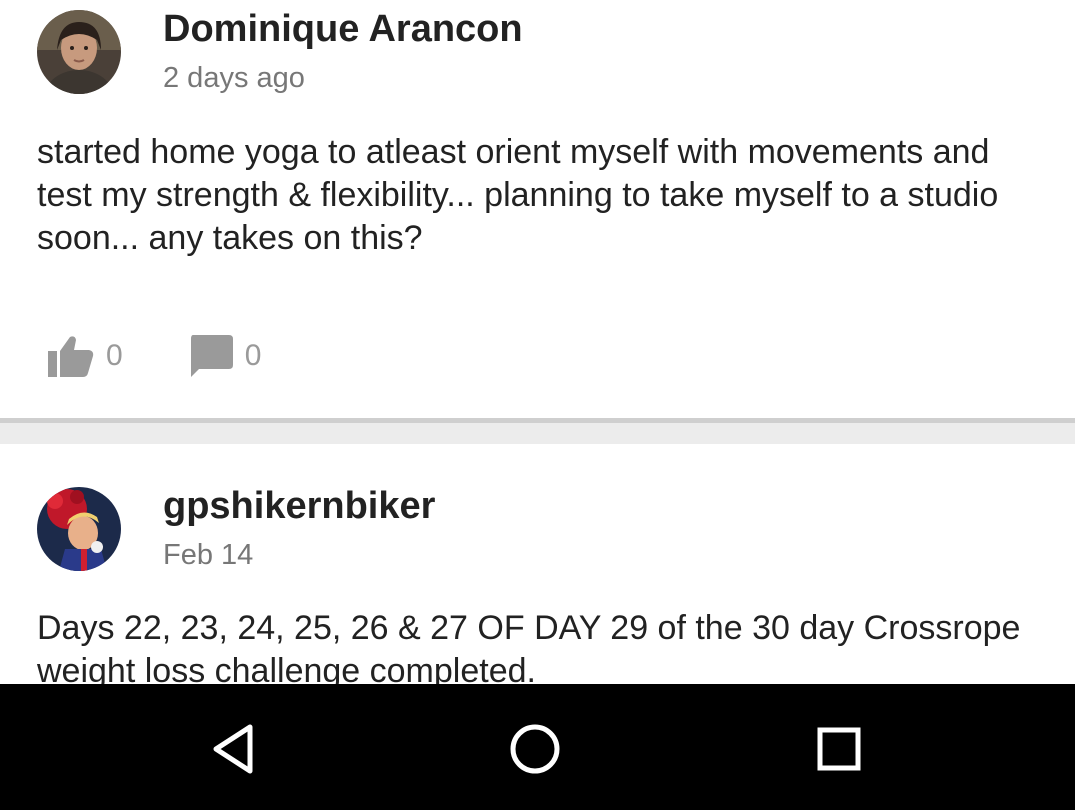  Describe the element at coordinates (211, 356) in the screenshot. I see `comment-bubble-icon` at that location.